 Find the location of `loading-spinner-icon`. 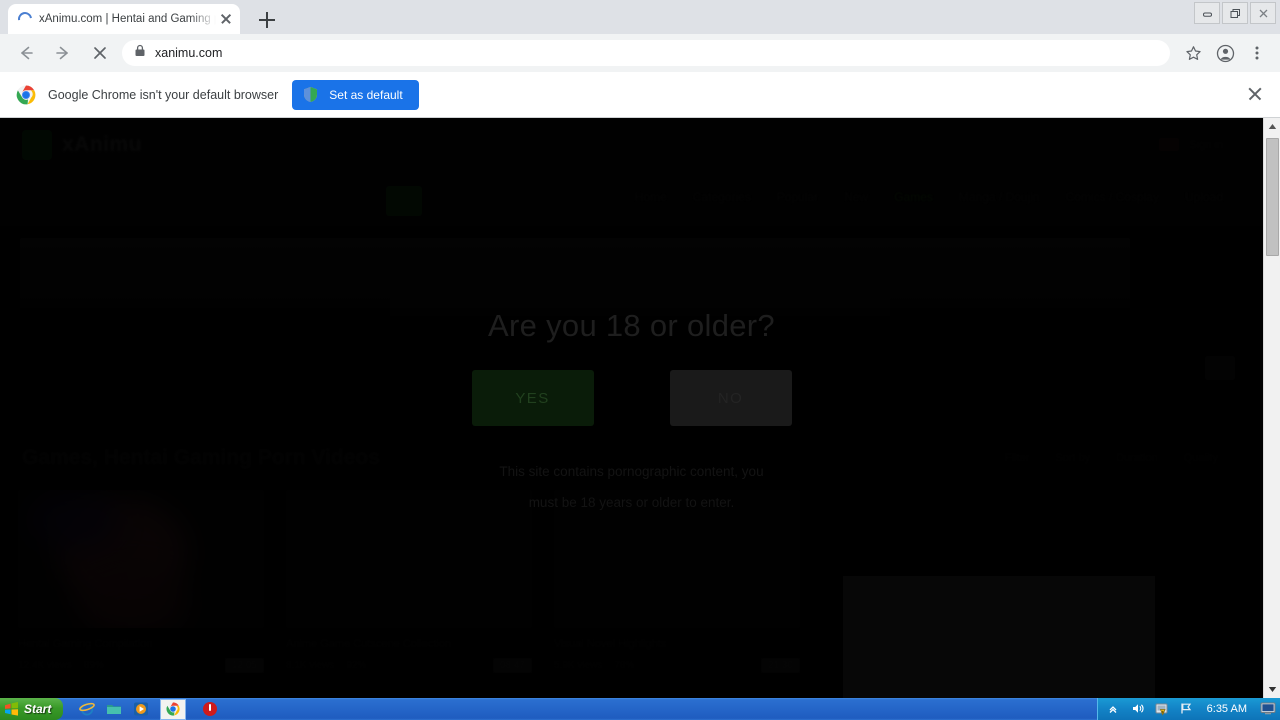

loading-spinner-icon is located at coordinates (25, 19).